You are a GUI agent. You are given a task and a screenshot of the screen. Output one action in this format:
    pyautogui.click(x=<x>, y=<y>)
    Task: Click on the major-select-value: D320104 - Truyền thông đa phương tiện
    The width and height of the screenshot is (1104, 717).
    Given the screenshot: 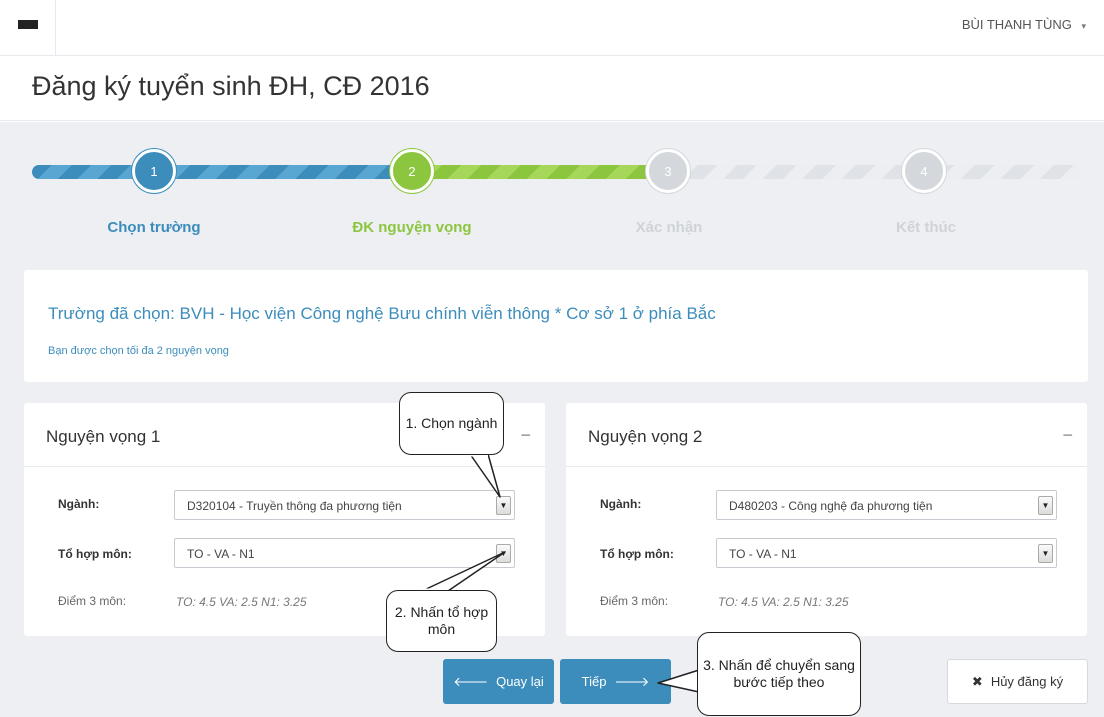 What is the action you would take?
    pyautogui.click(x=294, y=506)
    